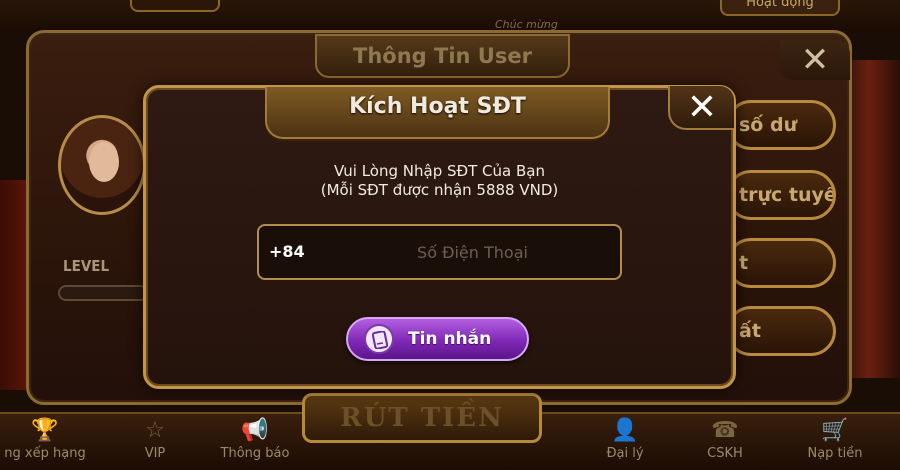 The width and height of the screenshot is (900, 470). I want to click on top-tab-activities: Hoạt động, so click(780, 8).